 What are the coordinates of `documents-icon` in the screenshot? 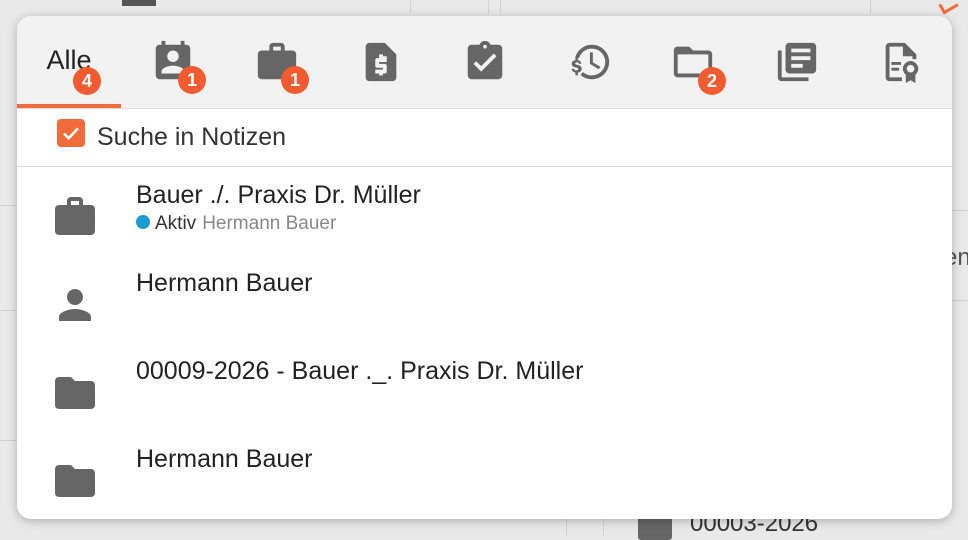 It's located at (797, 62).